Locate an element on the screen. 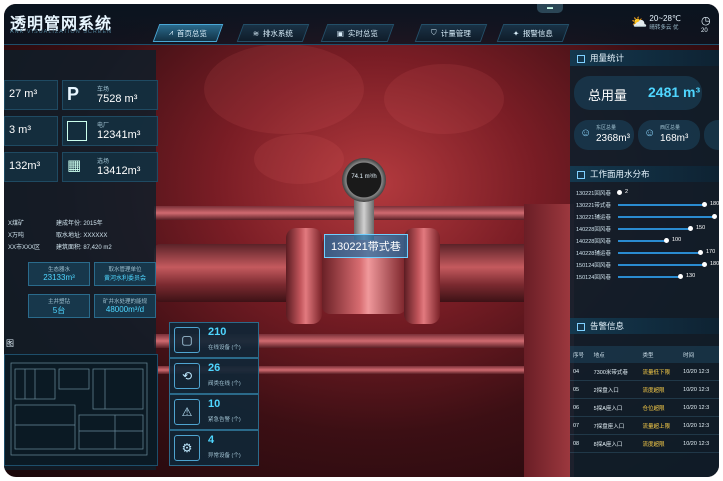  online-devices-card: ▢ 210 在线设备 (个) is located at coordinates (214, 340).